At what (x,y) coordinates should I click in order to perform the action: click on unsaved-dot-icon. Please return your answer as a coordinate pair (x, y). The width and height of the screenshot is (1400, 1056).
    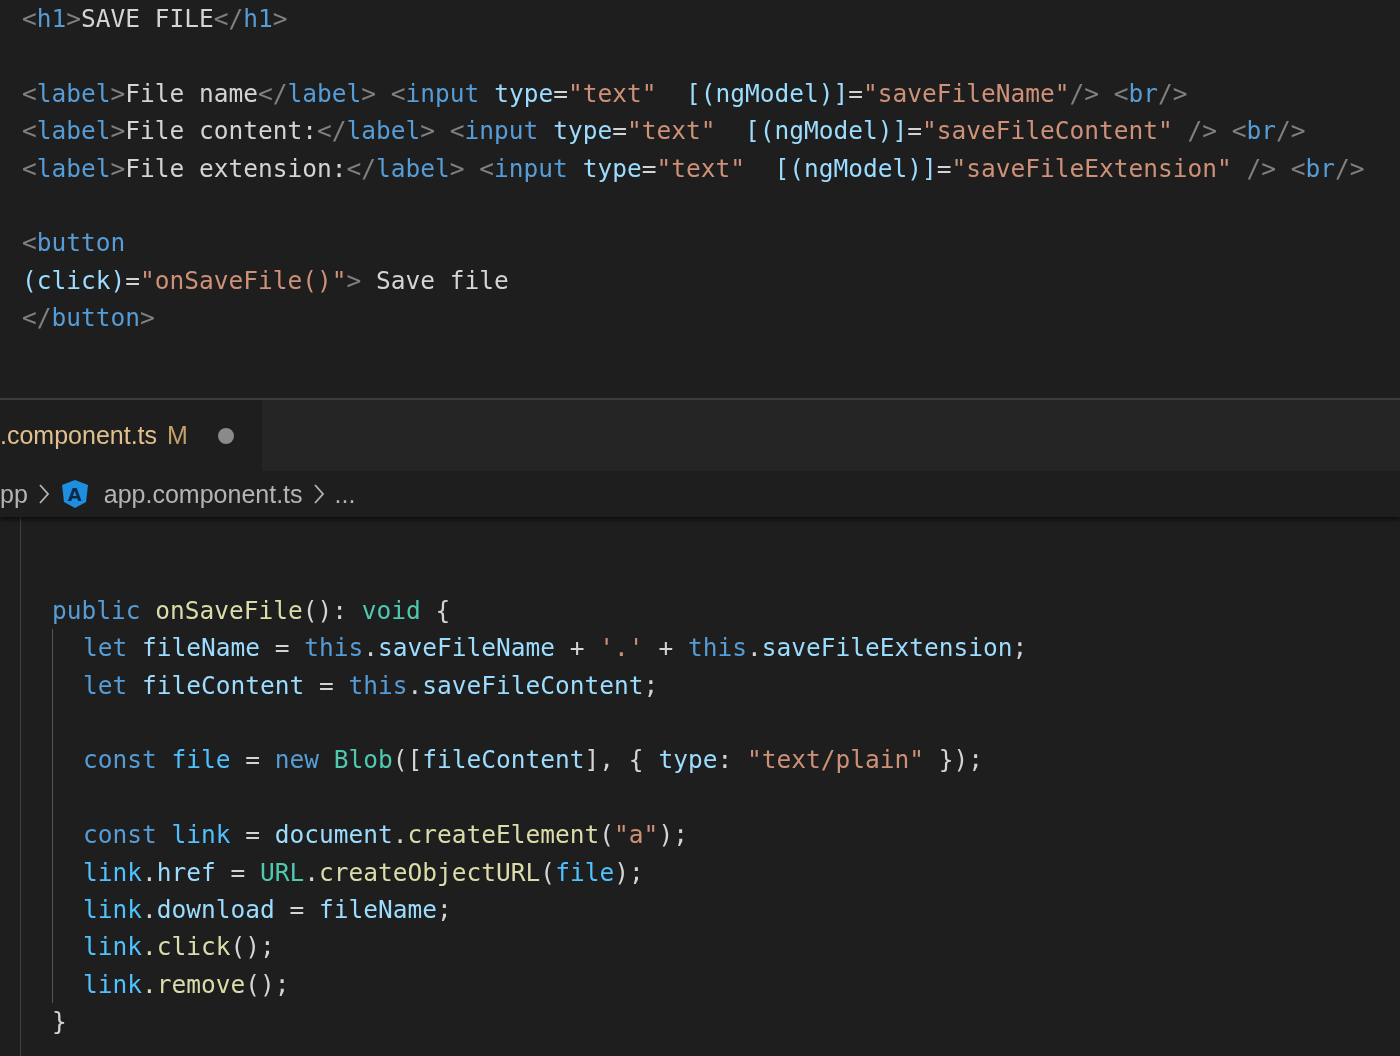
    Looking at the image, I should click on (225, 435).